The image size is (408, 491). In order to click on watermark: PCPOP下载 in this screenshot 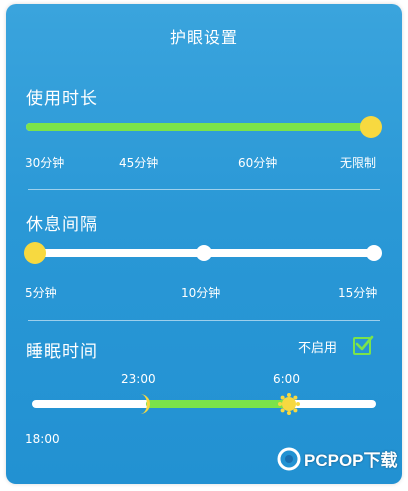, I will do `click(336, 463)`.